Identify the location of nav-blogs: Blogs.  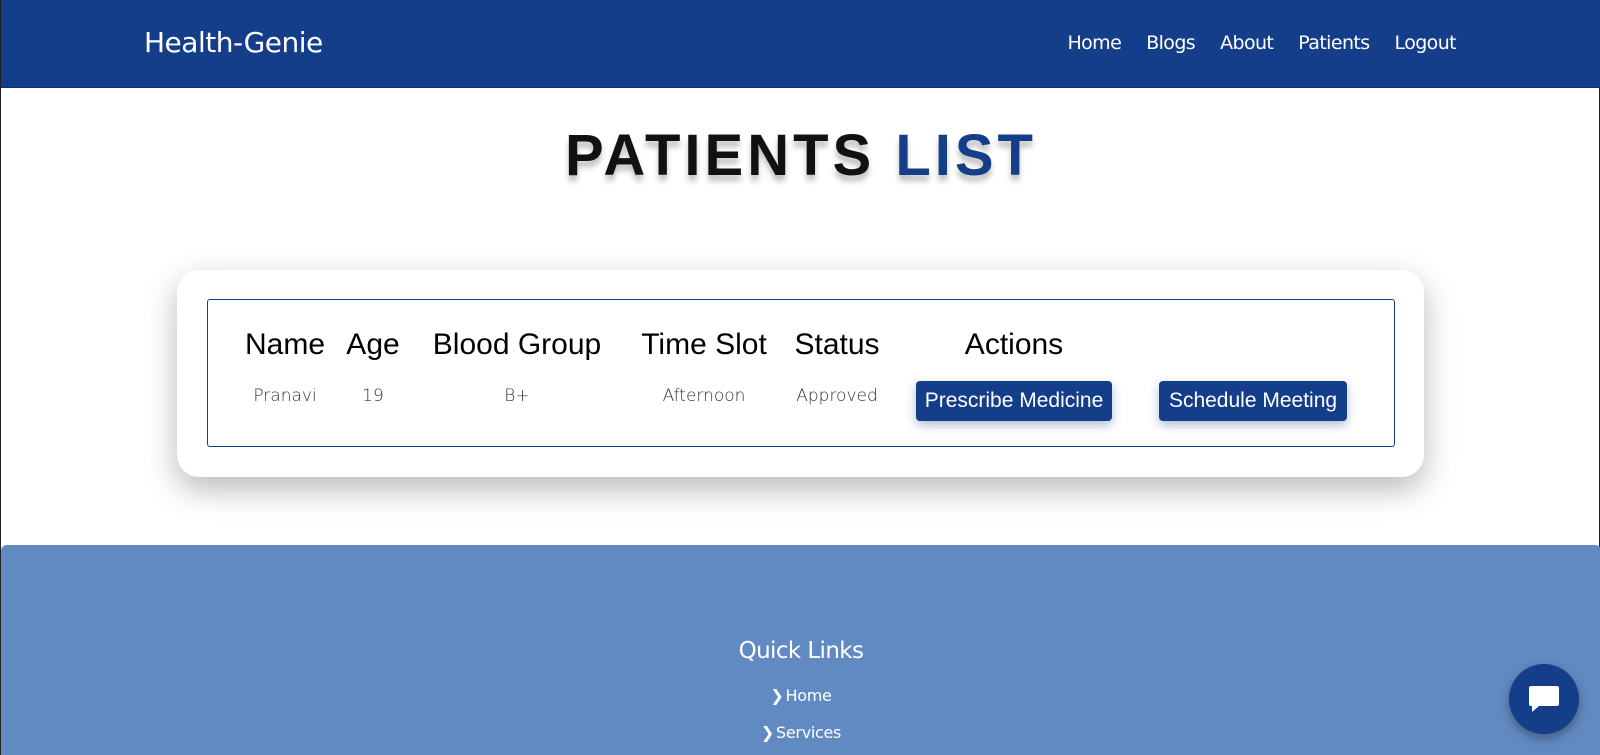
(1171, 43).